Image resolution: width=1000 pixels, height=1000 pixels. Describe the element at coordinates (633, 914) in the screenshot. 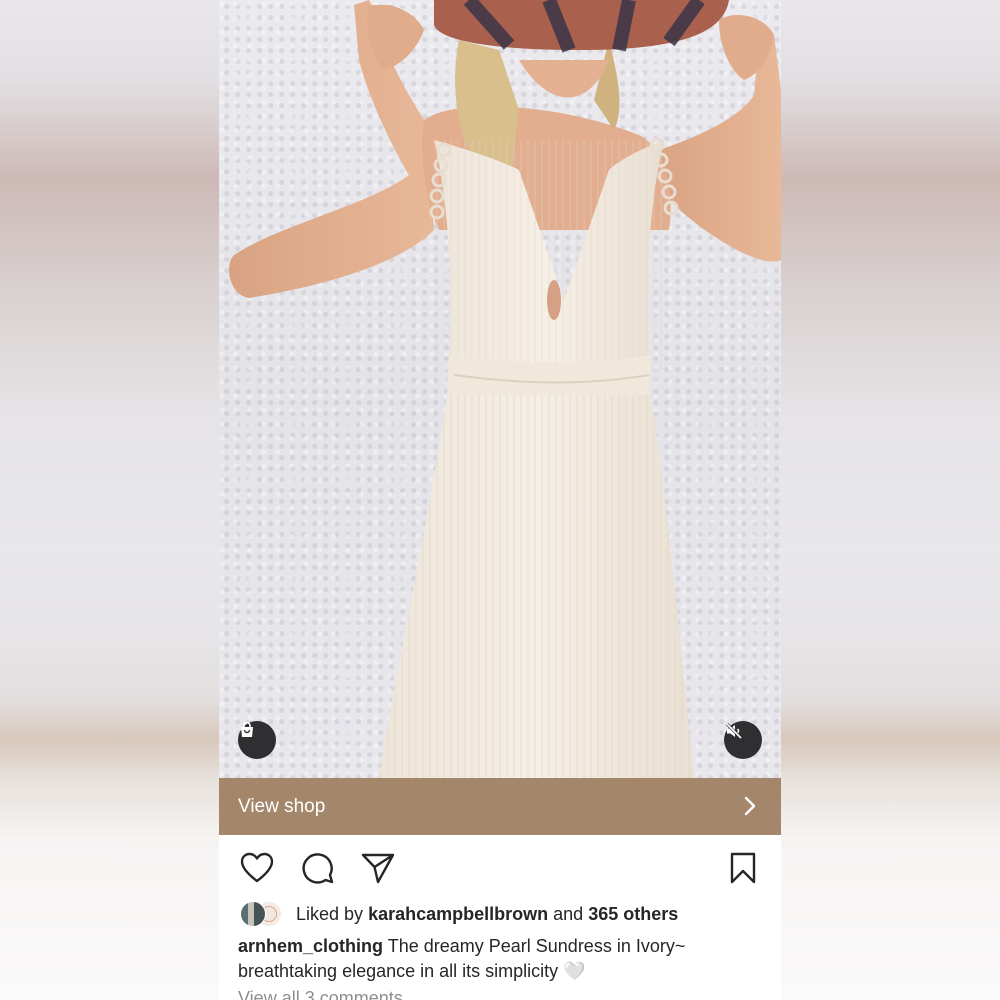

I see `likes-others-count: 365 others` at that location.